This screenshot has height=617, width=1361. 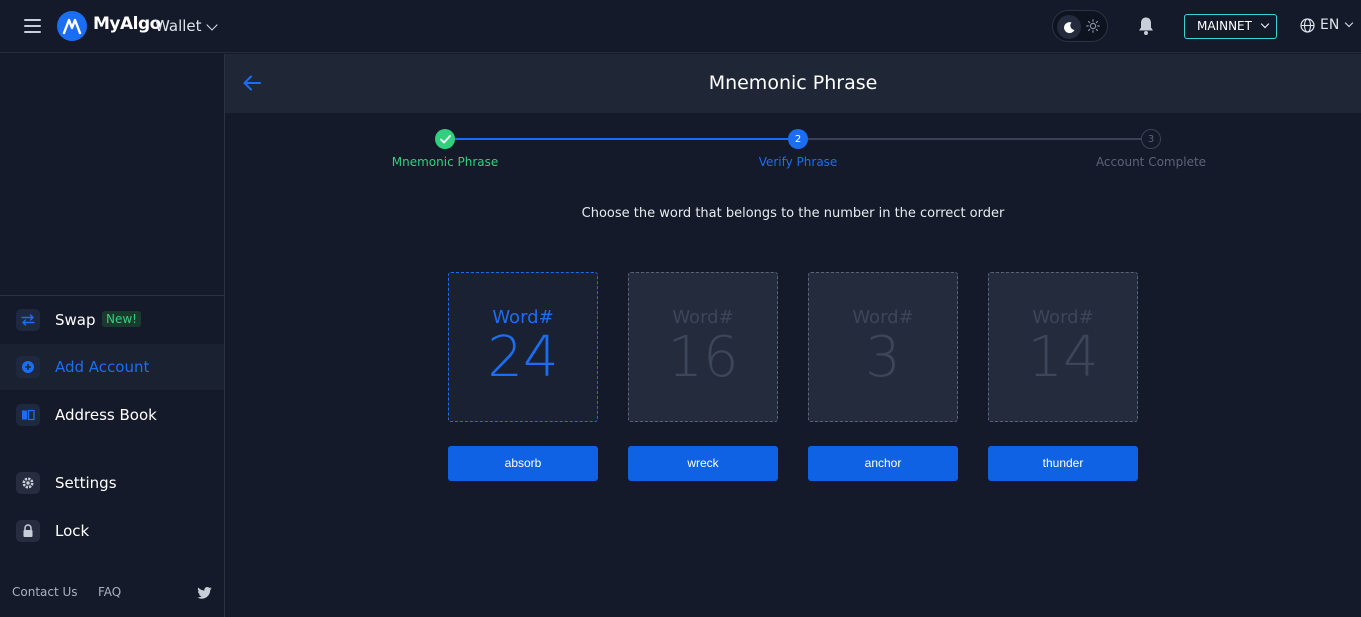 What do you see at coordinates (45, 592) in the screenshot?
I see `contact-us-link: Contact Us` at bounding box center [45, 592].